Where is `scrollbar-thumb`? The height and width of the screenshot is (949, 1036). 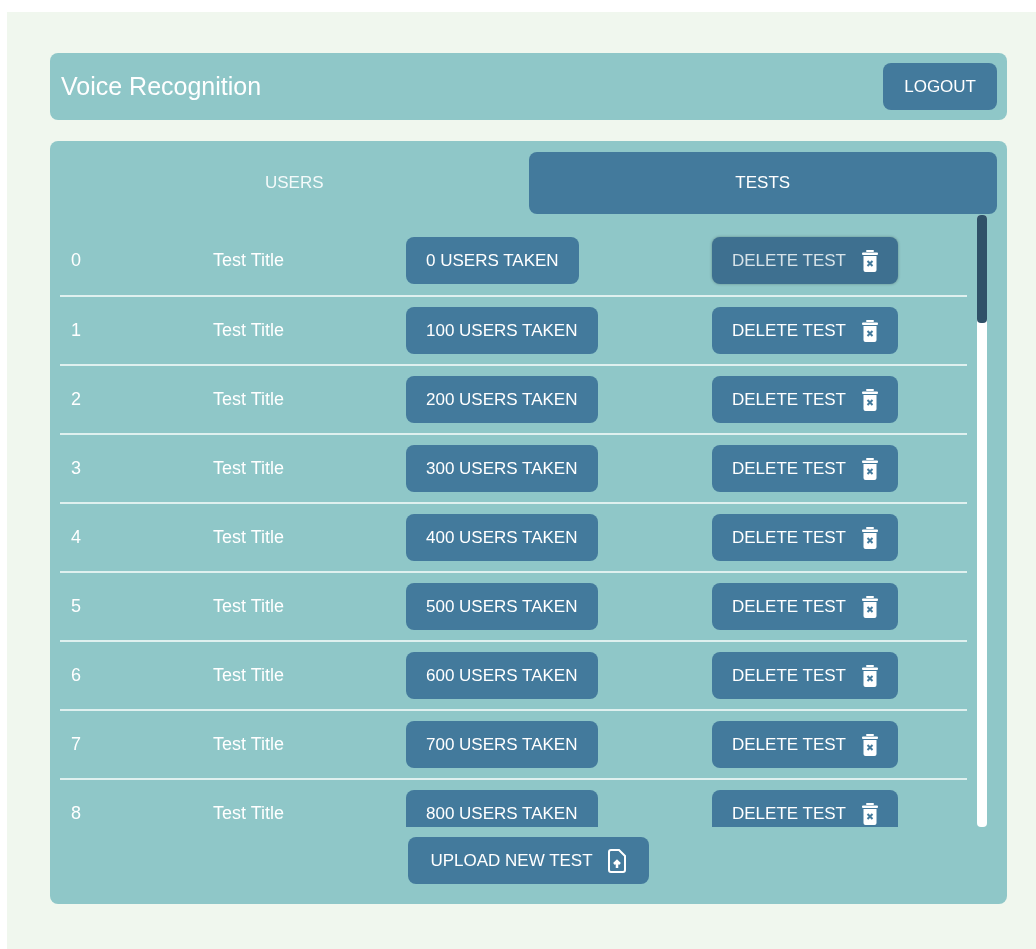
scrollbar-thumb is located at coordinates (982, 269).